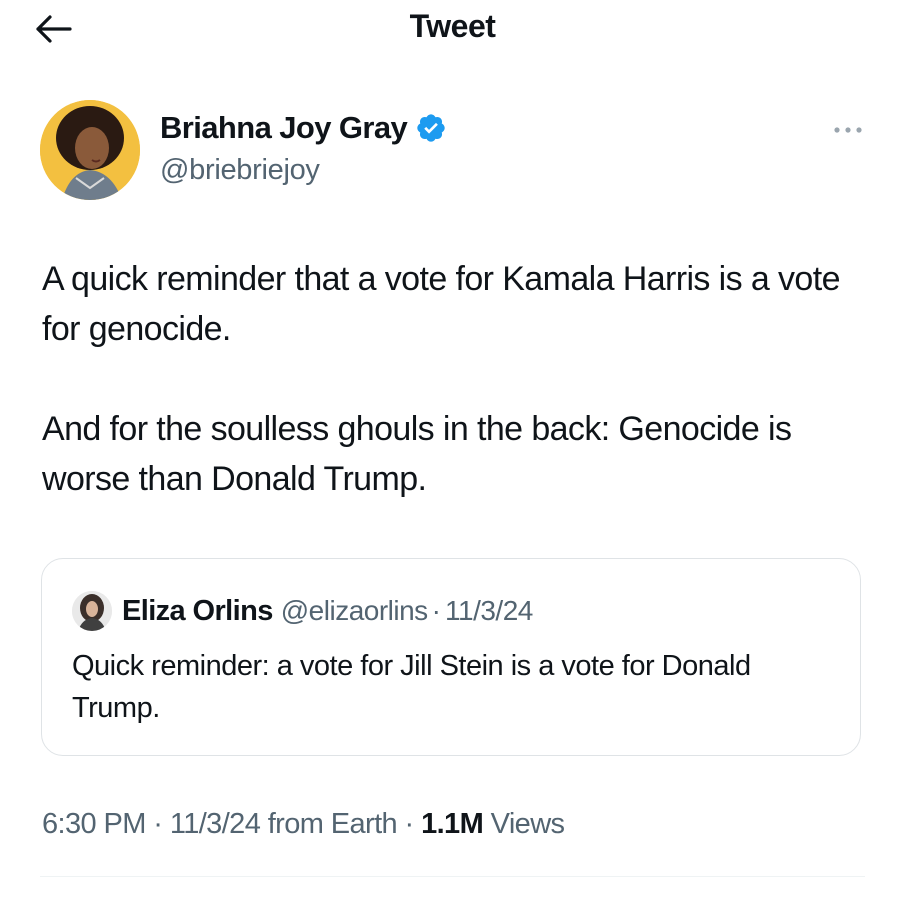 The width and height of the screenshot is (905, 905). Describe the element at coordinates (284, 128) in the screenshot. I see `author-name: Briahna Joy Gray` at that location.